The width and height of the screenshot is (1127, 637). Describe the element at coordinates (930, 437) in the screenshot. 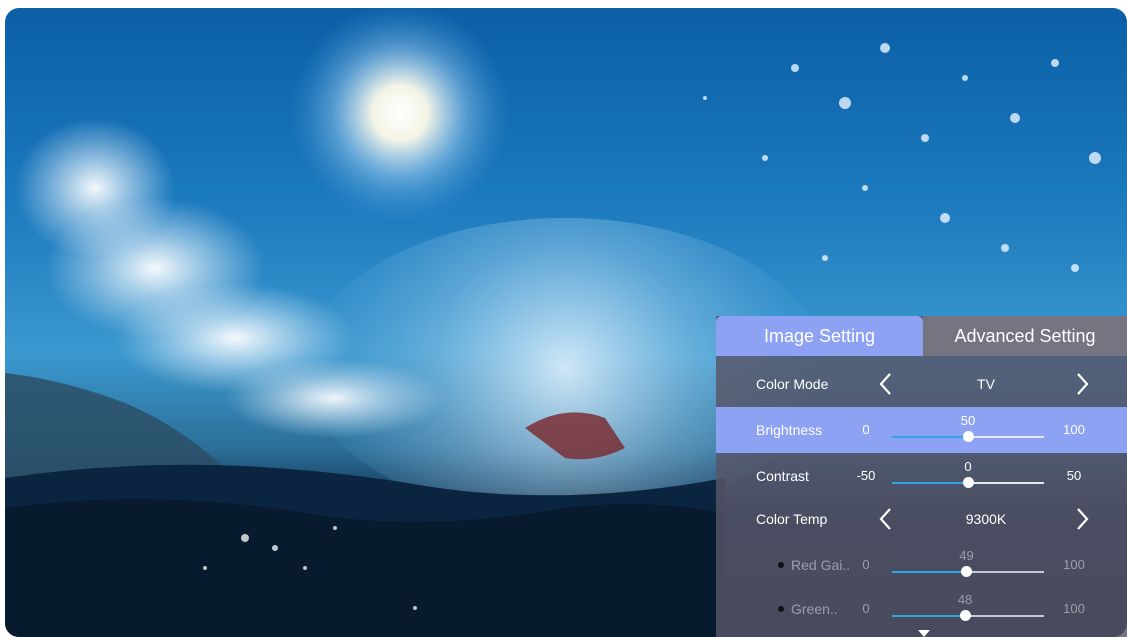

I see `brightness-slider-fill` at that location.